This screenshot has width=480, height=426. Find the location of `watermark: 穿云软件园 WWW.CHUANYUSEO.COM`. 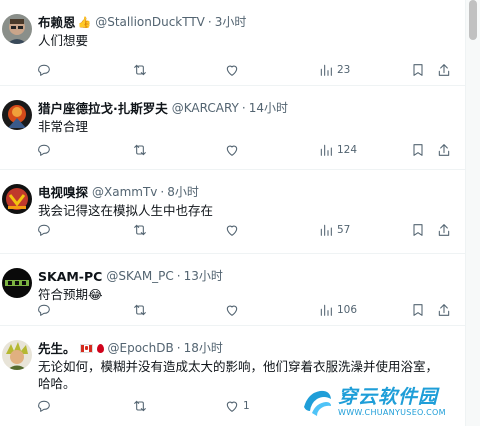

watermark: 穿云软件园 WWW.CHUANYUSEO.COM is located at coordinates (383, 402).